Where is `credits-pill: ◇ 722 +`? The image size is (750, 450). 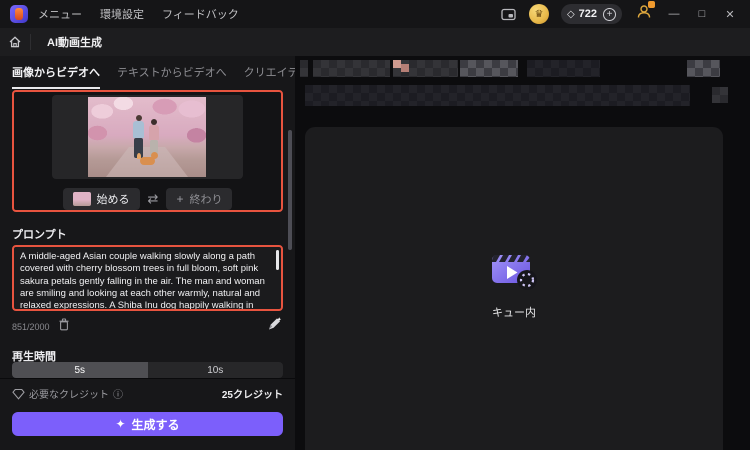
credits-pill: ◇ 722 + is located at coordinates (591, 14).